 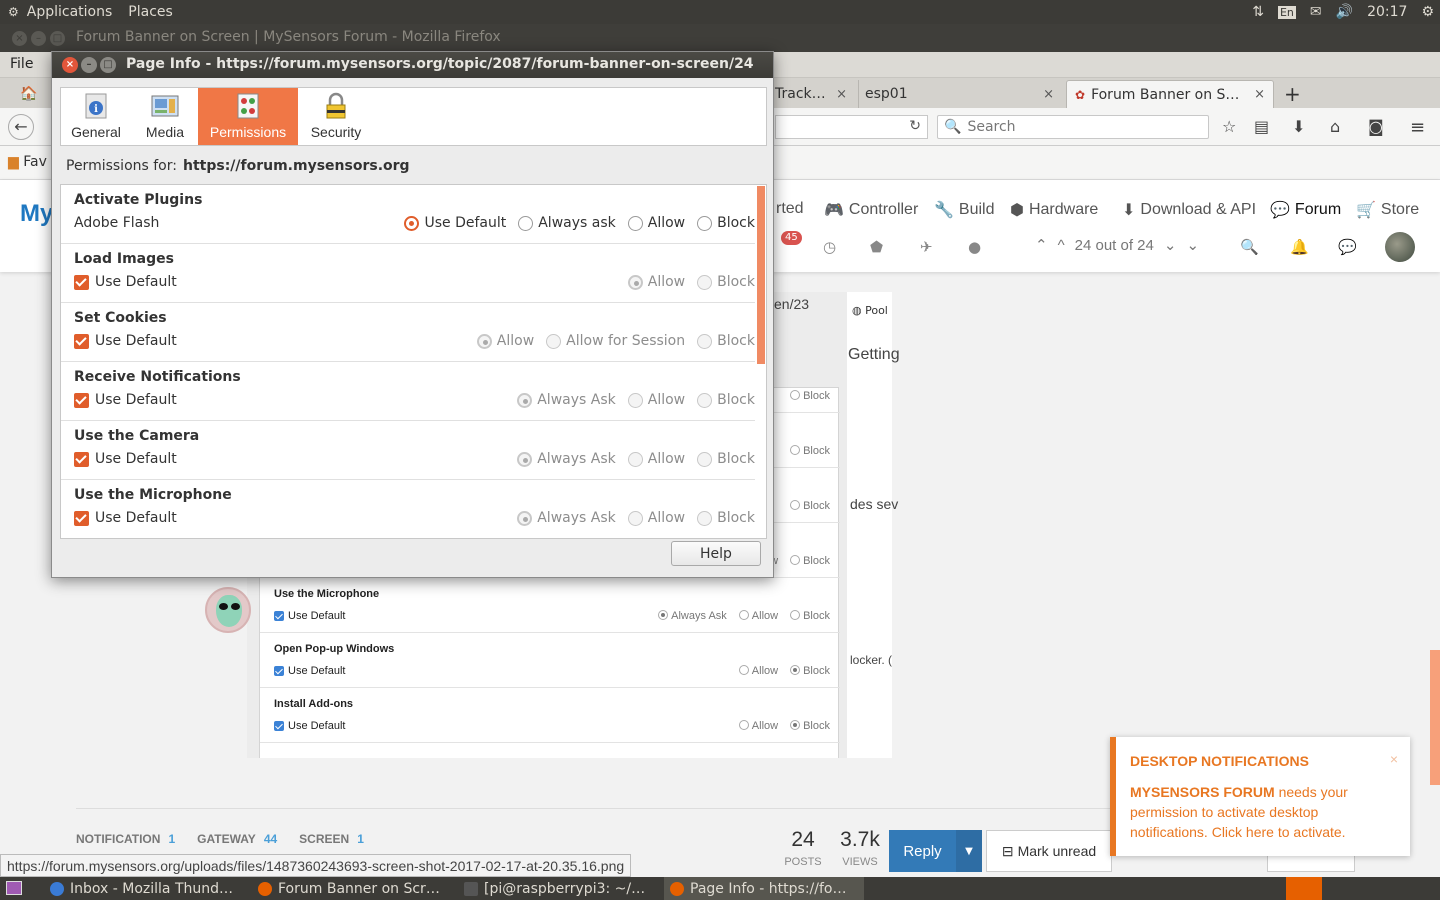 I want to click on workspace-switcher, so click(x=1304, y=888).